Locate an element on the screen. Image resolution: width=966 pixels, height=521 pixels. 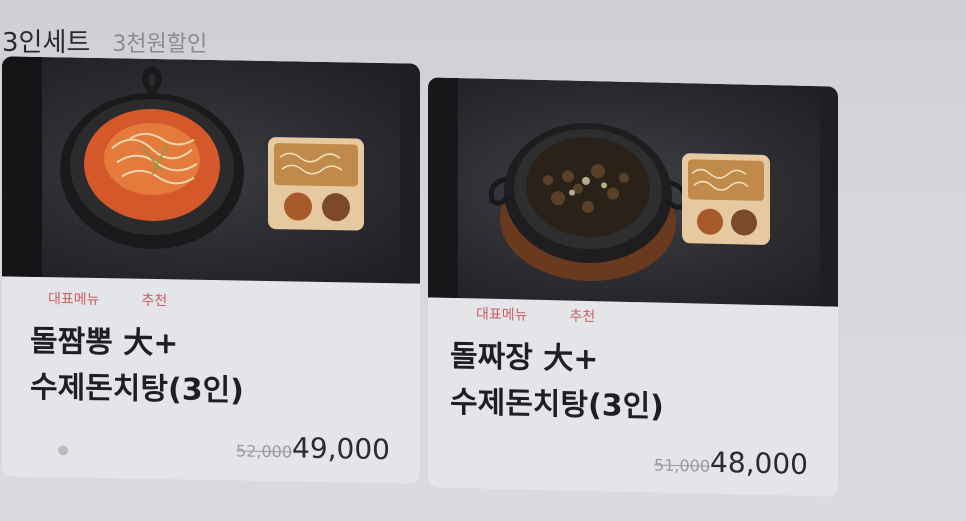
section-header: 3인세트 3천원할인 is located at coordinates (103, 40).